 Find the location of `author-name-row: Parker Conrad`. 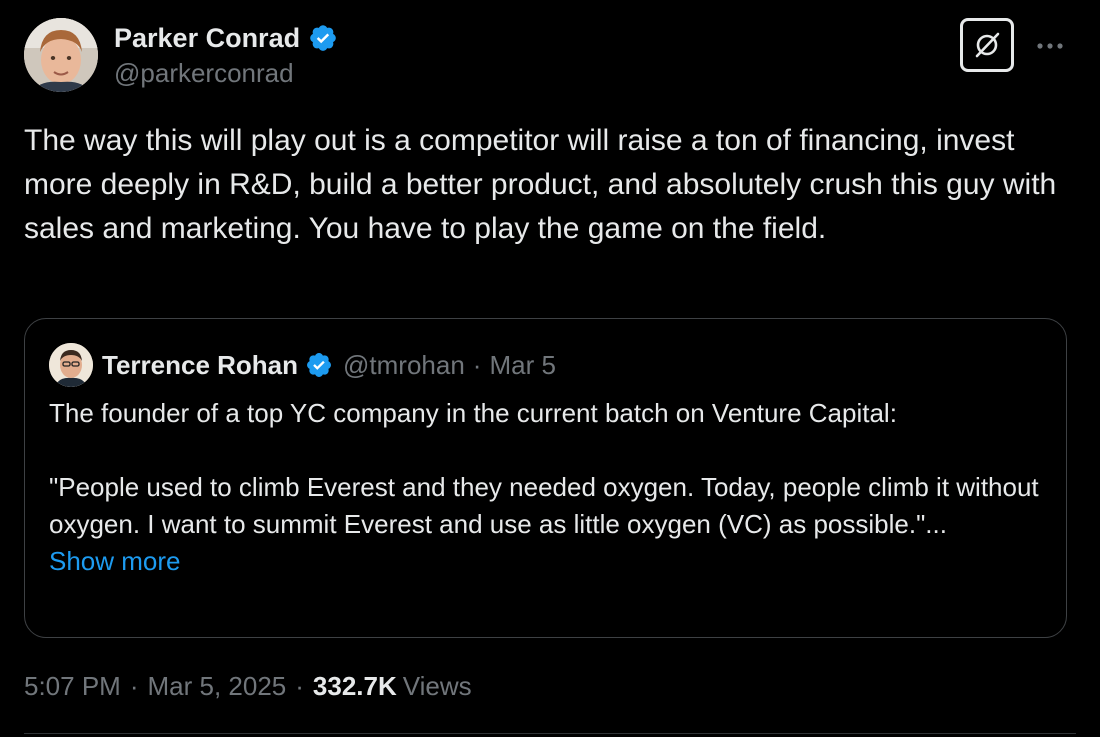

author-name-row: Parker Conrad is located at coordinates (226, 38).